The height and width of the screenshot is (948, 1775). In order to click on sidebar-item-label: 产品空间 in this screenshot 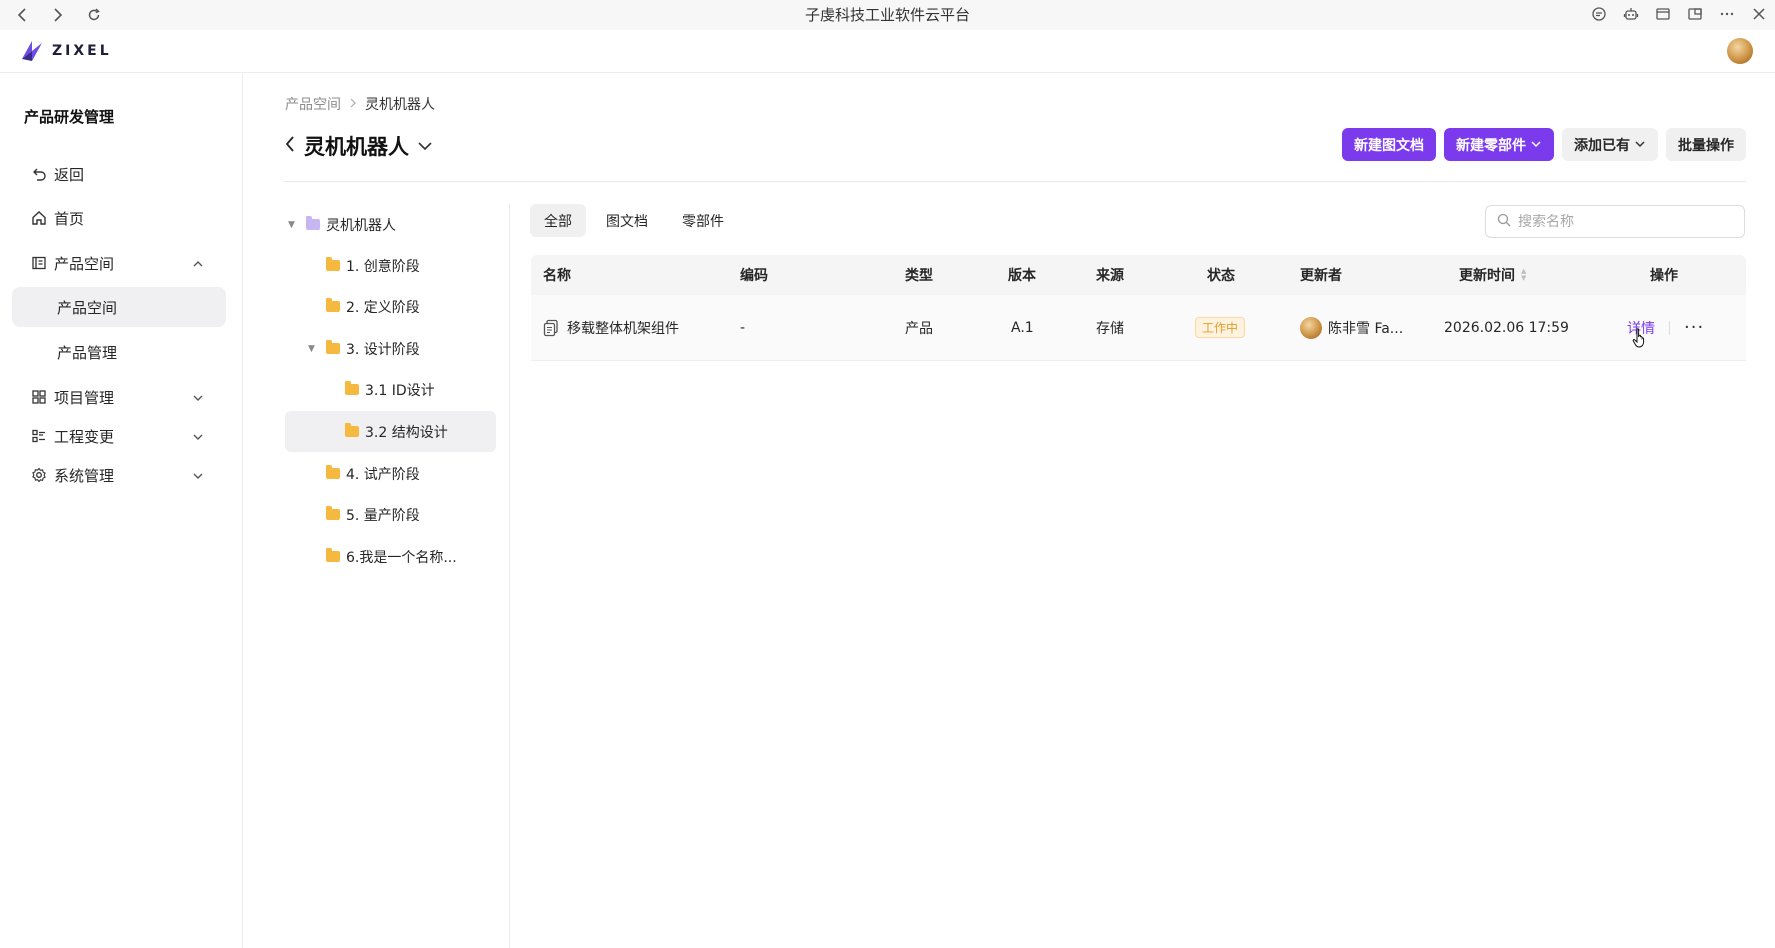, I will do `click(84, 263)`.